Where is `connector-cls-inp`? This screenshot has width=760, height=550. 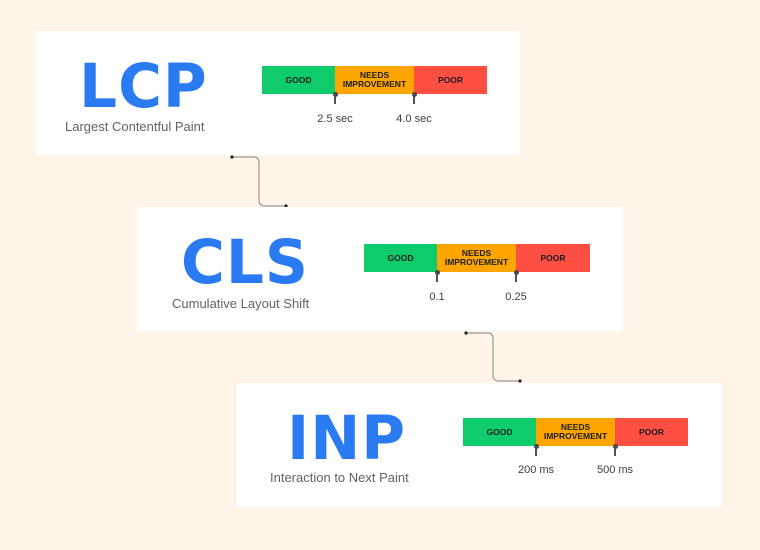 connector-cls-inp is located at coordinates (493, 357).